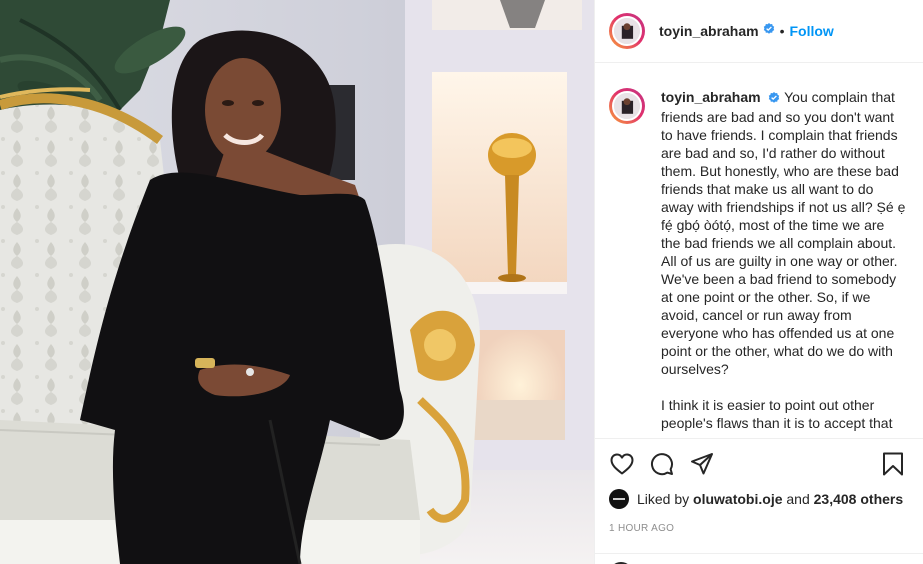  What do you see at coordinates (759, 464) in the screenshot?
I see `action-icons` at bounding box center [759, 464].